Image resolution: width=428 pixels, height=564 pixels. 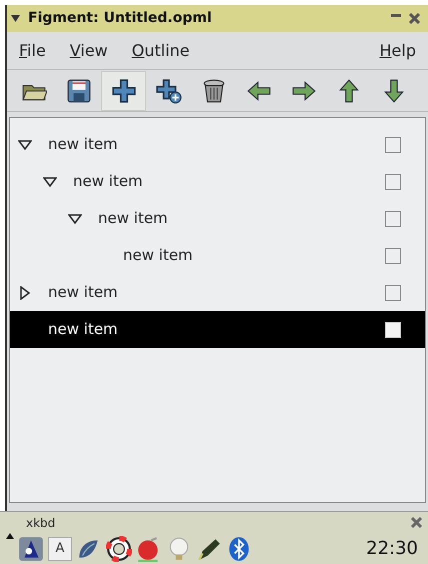 I want to click on clock: 22:30, so click(x=392, y=549).